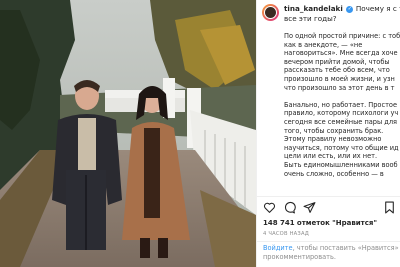 The height and width of the screenshot is (267, 400). I want to click on avatar, so click(270, 12).